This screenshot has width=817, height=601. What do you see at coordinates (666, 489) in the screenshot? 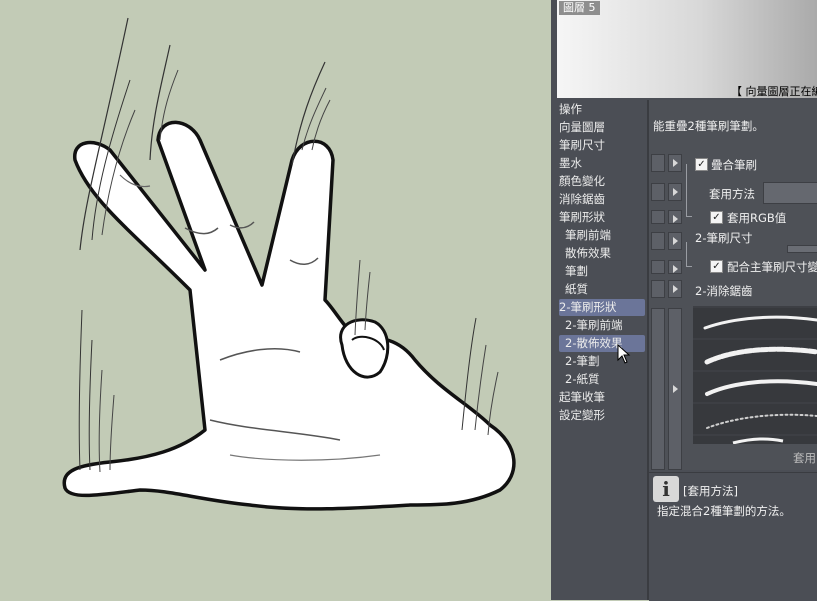
I see `info-icon: i` at bounding box center [666, 489].